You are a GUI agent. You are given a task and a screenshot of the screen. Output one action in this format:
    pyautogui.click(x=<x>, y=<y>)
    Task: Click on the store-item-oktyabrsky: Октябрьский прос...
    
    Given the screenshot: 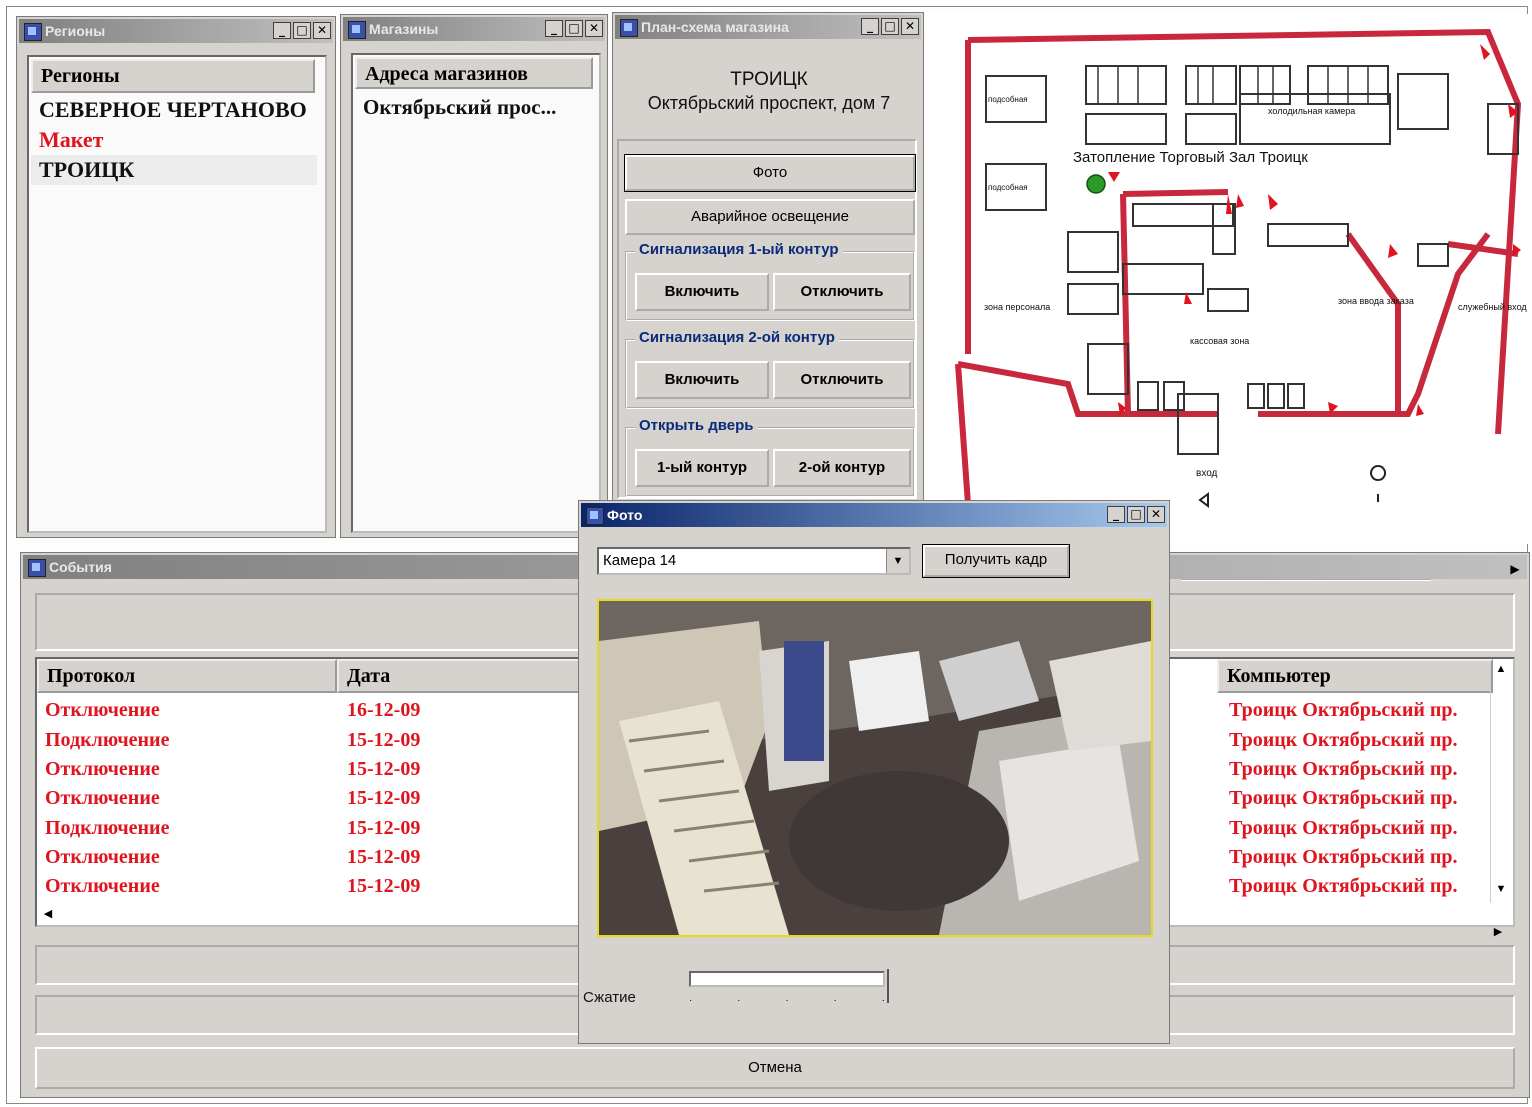 What is the action you would take?
    pyautogui.click(x=459, y=107)
    